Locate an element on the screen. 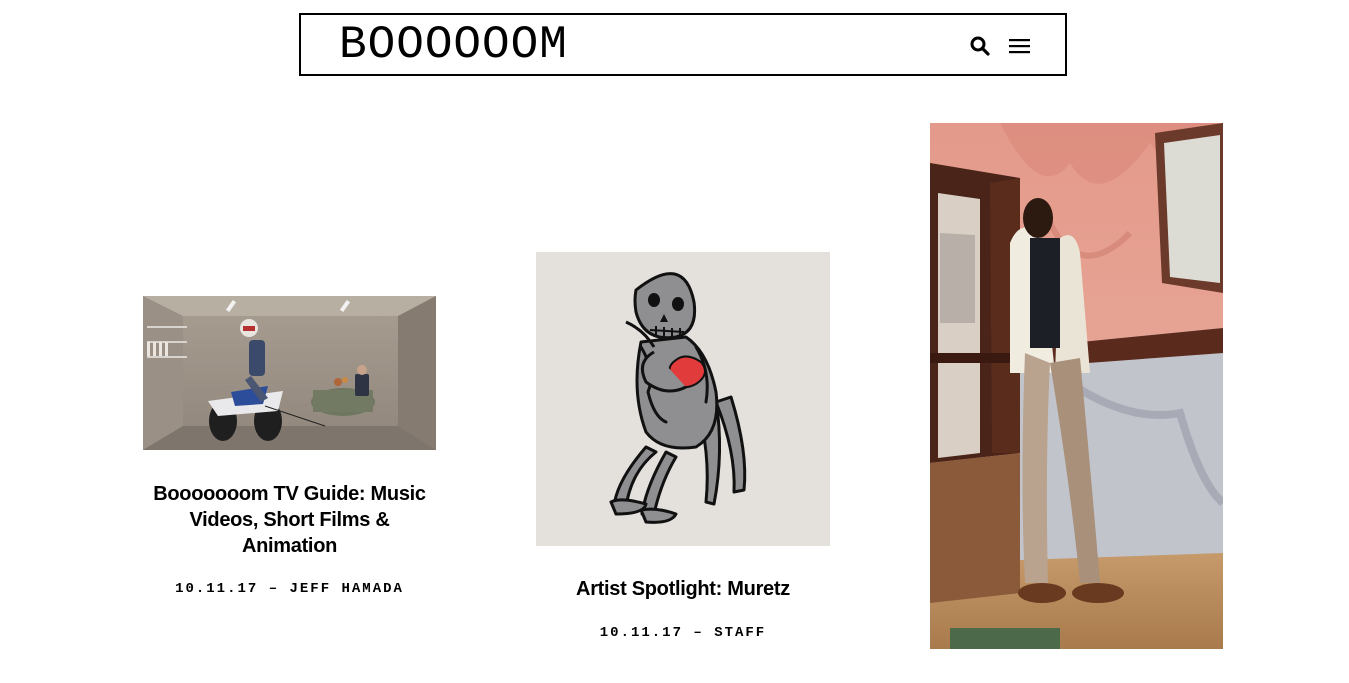  post-author-link: STAFF is located at coordinates (740, 633).